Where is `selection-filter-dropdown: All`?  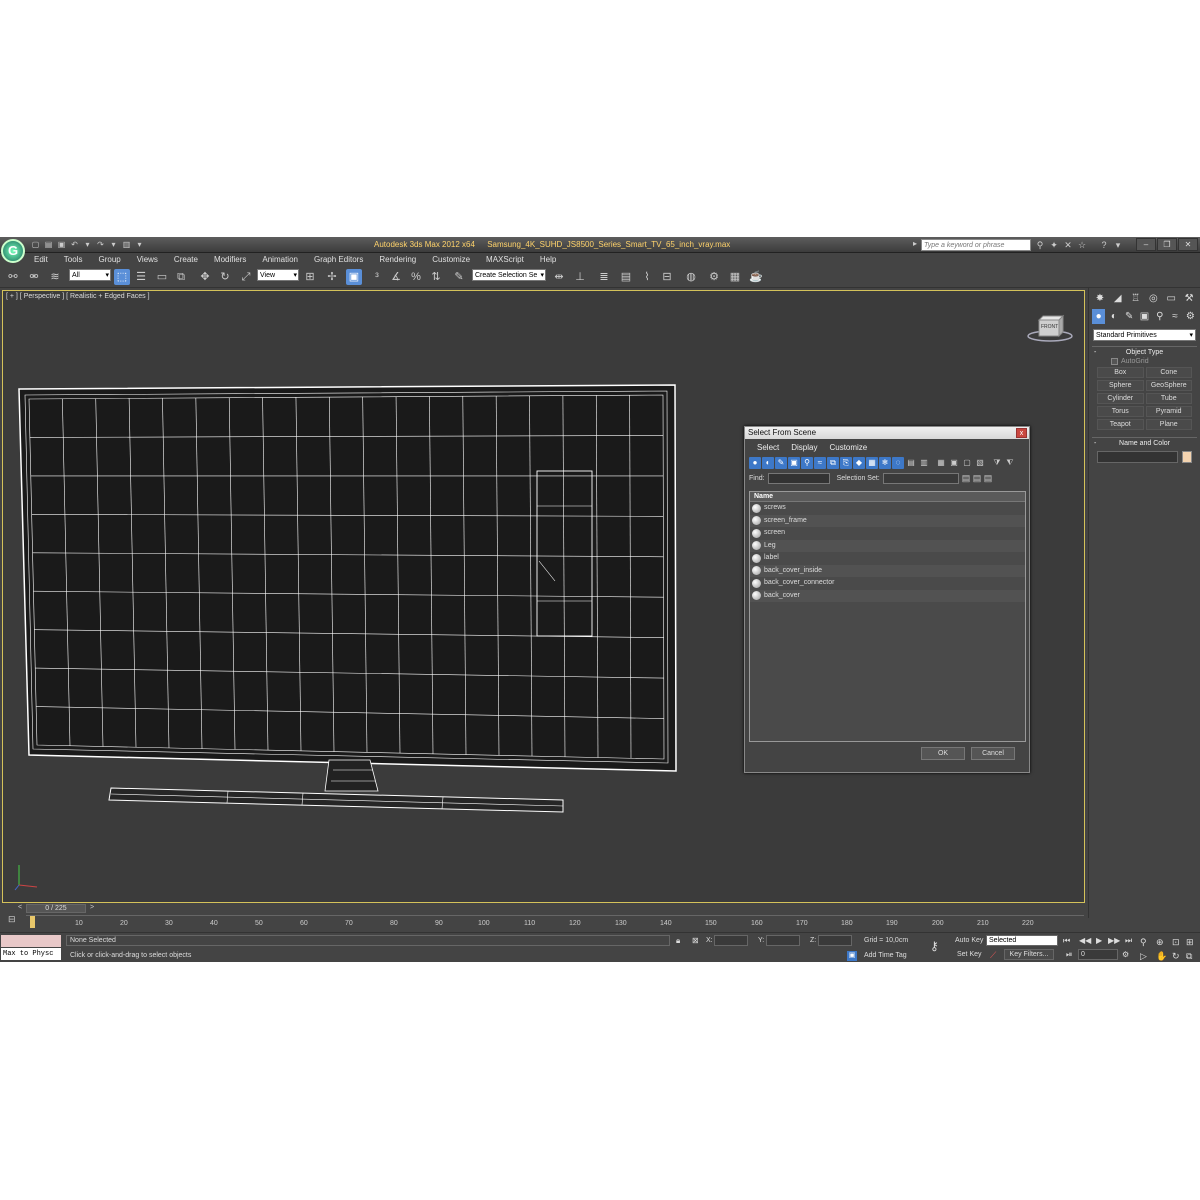
selection-filter-dropdown: All is located at coordinates (90, 275).